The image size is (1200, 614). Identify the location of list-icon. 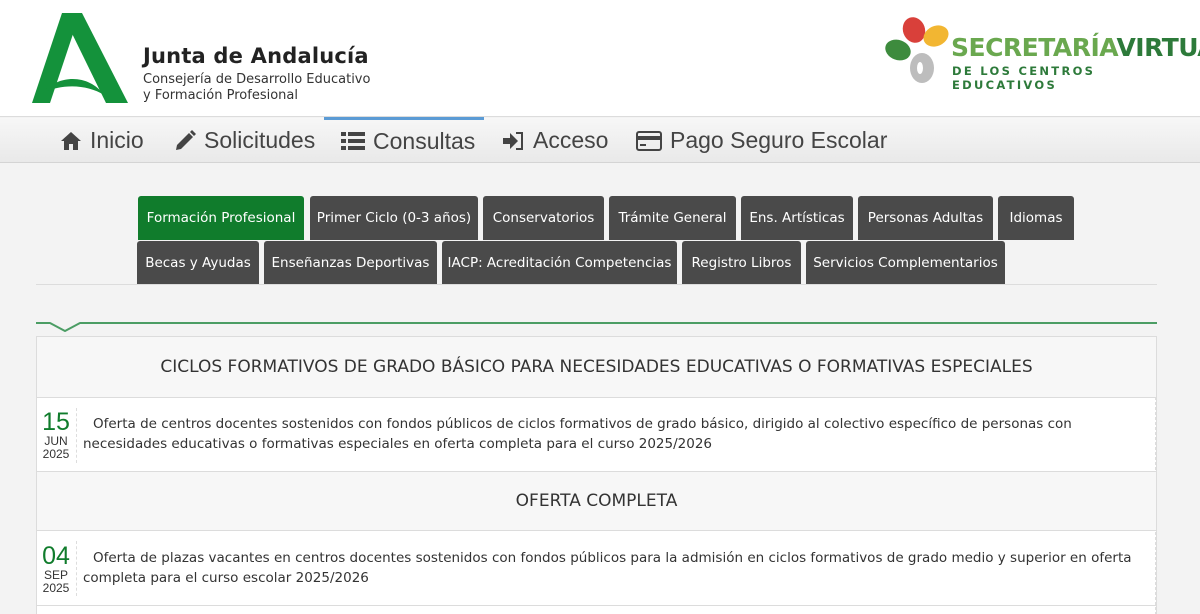
(353, 141).